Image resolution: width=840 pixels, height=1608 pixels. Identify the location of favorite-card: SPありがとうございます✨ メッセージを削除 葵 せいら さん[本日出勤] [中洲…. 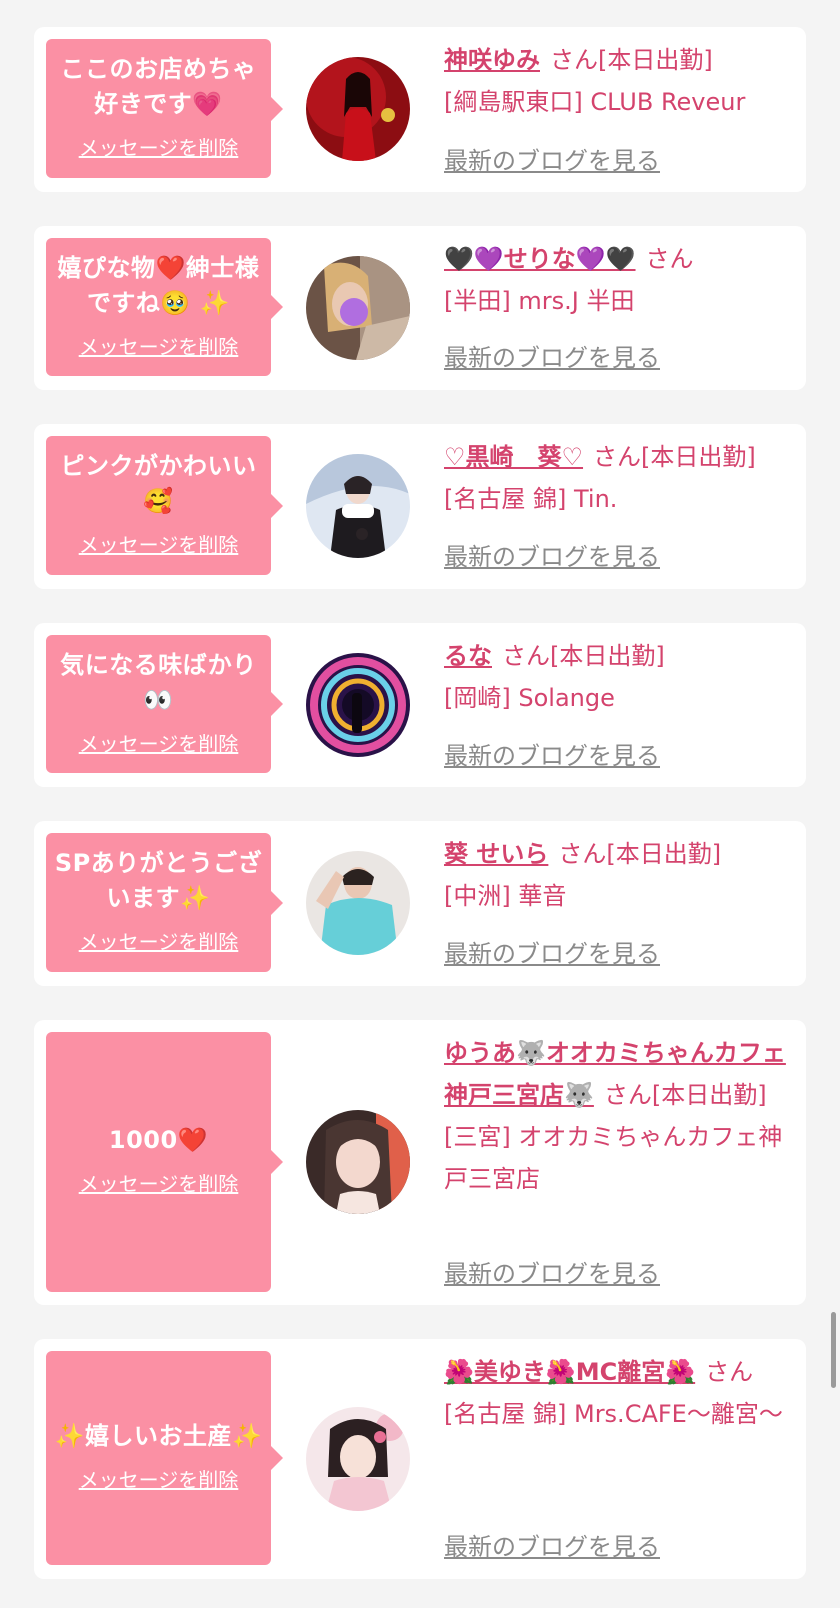
(420, 903).